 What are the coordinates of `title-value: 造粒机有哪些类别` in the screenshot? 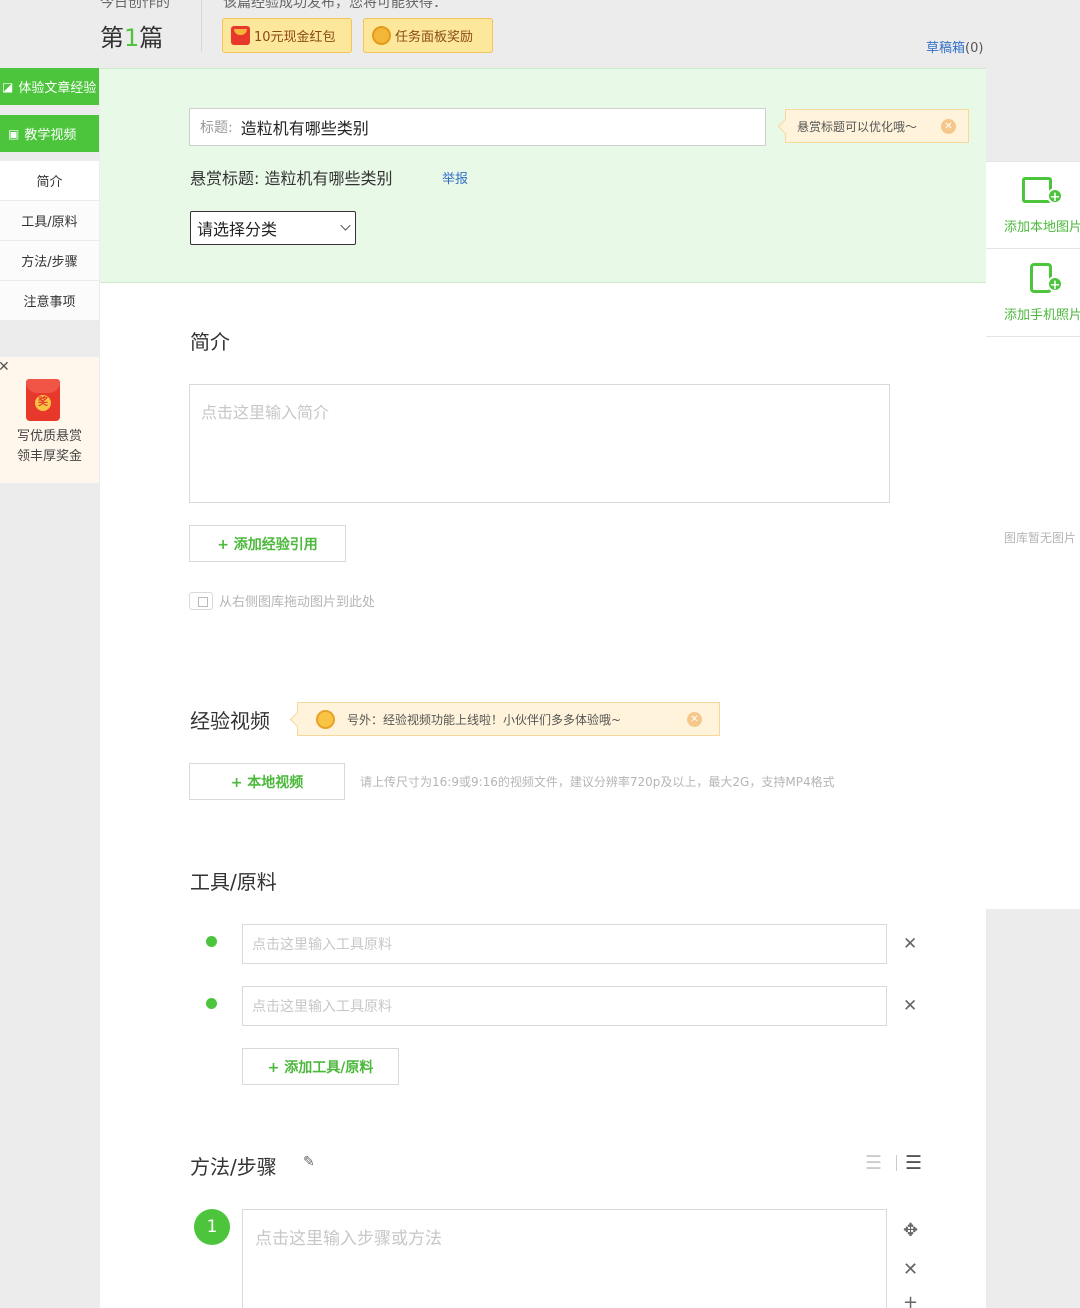 It's located at (304, 128).